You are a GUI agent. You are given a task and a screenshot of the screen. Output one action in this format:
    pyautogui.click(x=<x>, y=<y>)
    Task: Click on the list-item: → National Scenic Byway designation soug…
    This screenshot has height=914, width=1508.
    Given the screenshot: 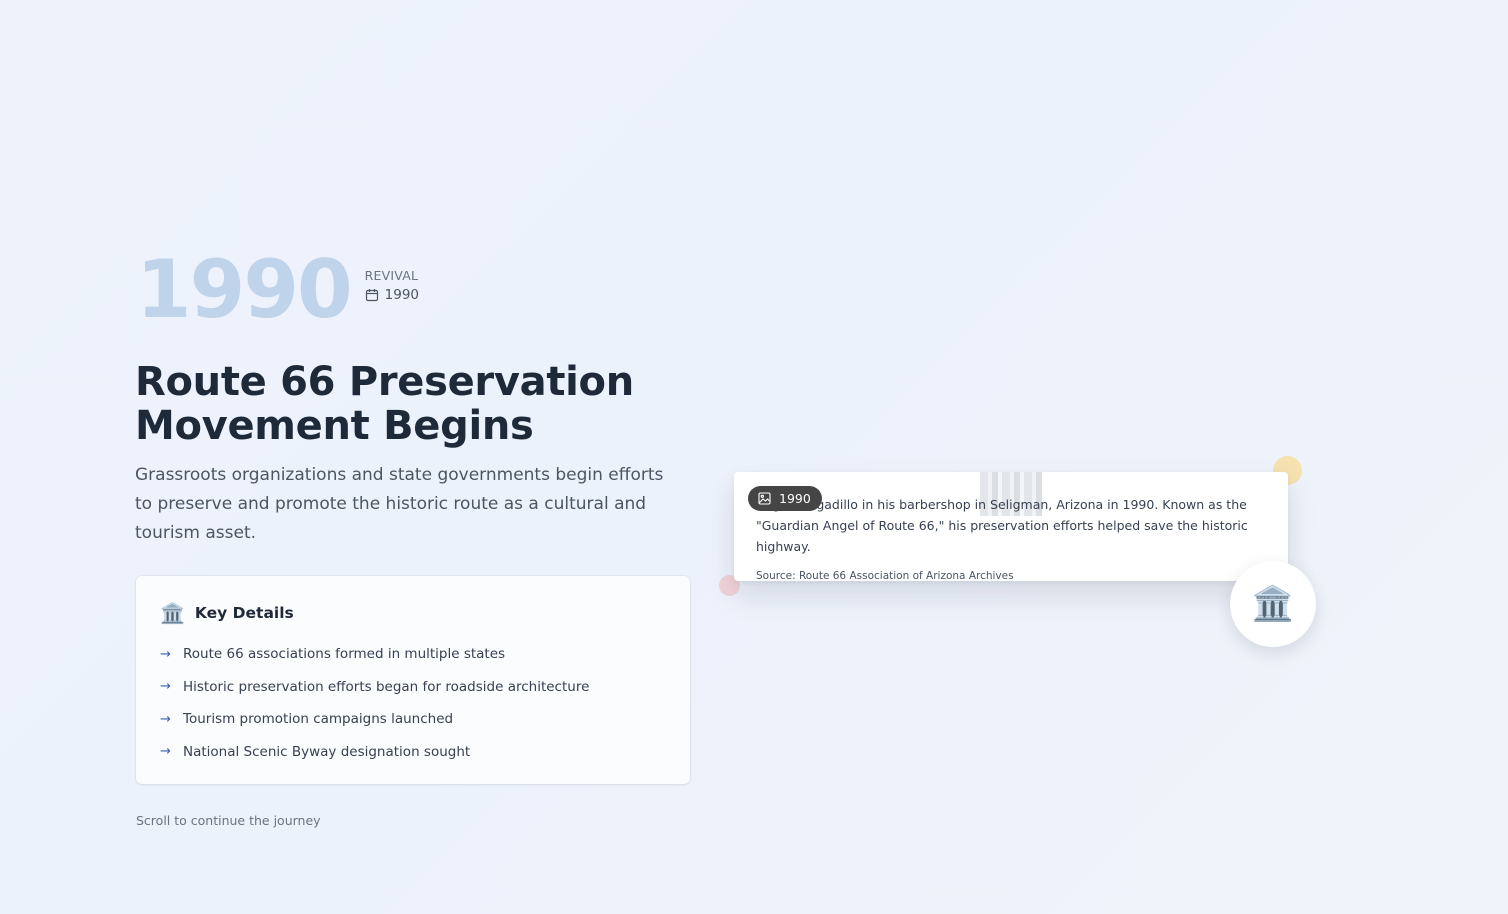 What is the action you would take?
    pyautogui.click(x=413, y=752)
    